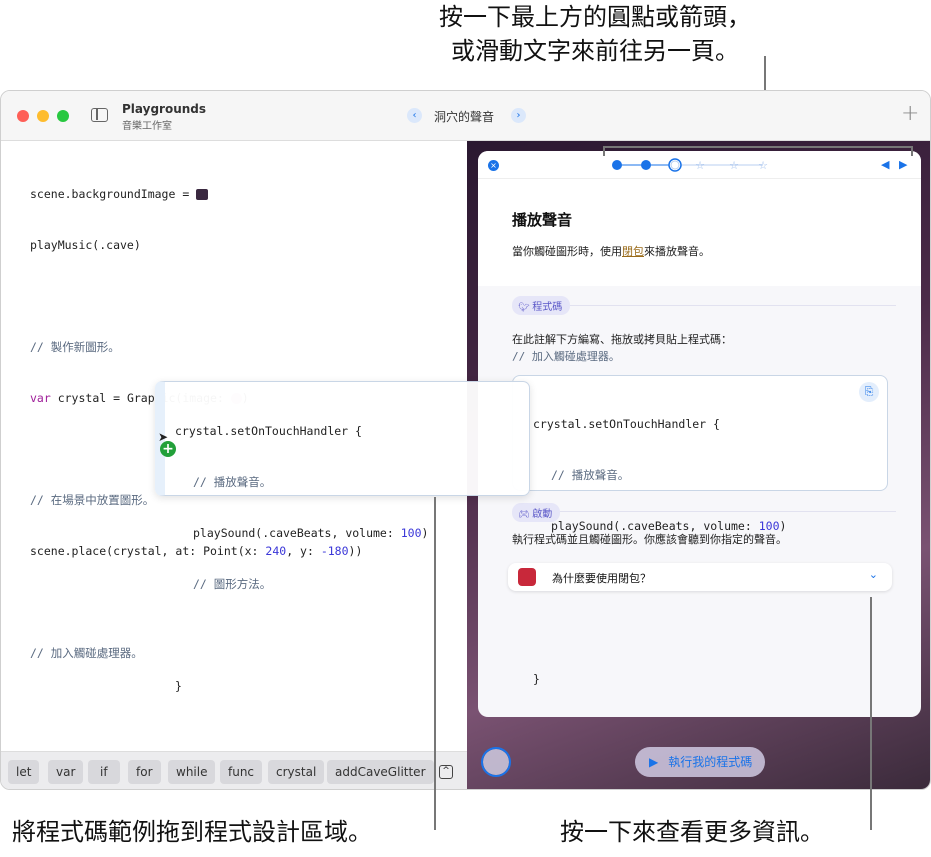  Describe the element at coordinates (903, 164) in the screenshot. I see `next-step-arrow-icon: ▶` at that location.